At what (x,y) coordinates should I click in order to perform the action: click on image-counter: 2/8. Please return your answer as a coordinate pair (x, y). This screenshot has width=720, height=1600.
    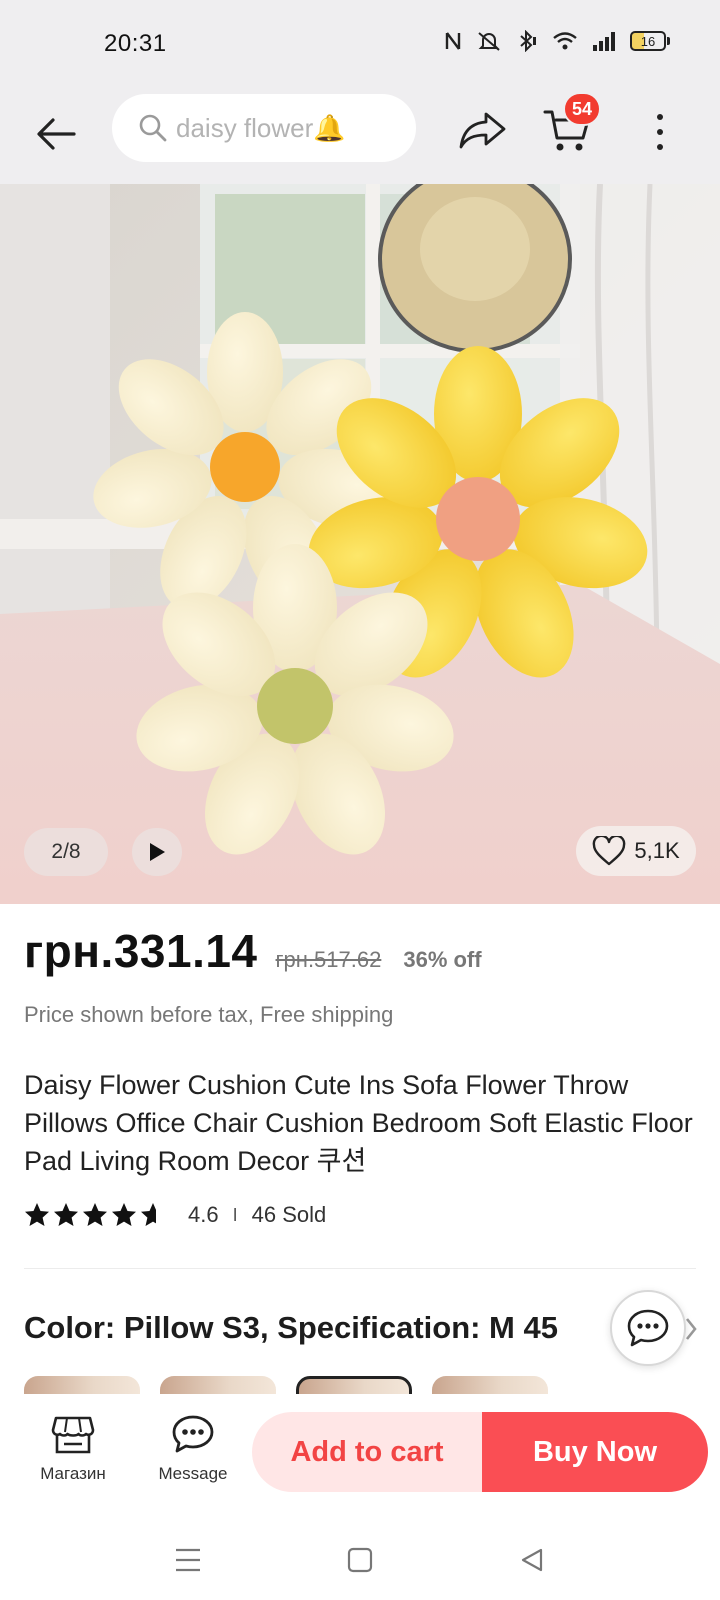
    Looking at the image, I should click on (66, 852).